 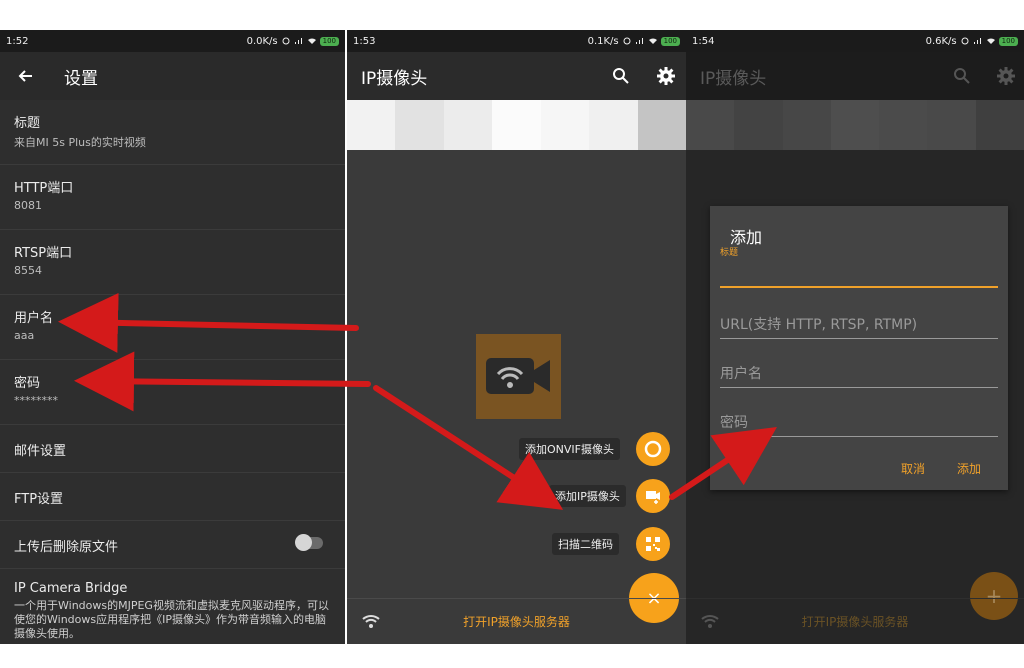 What do you see at coordinates (603, 41) in the screenshot?
I see `network-speed: 0.1K/s` at bounding box center [603, 41].